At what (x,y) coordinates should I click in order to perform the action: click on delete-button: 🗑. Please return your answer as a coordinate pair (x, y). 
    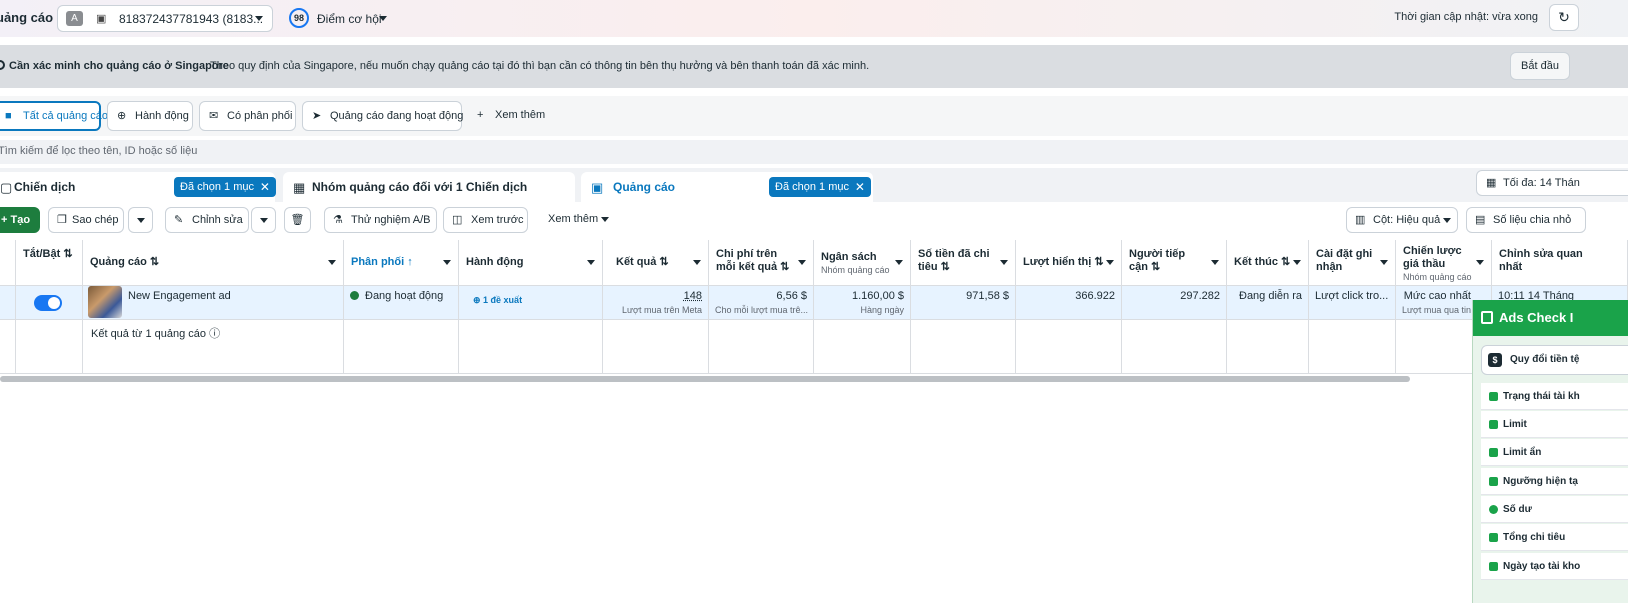
    Looking at the image, I should click on (297, 220).